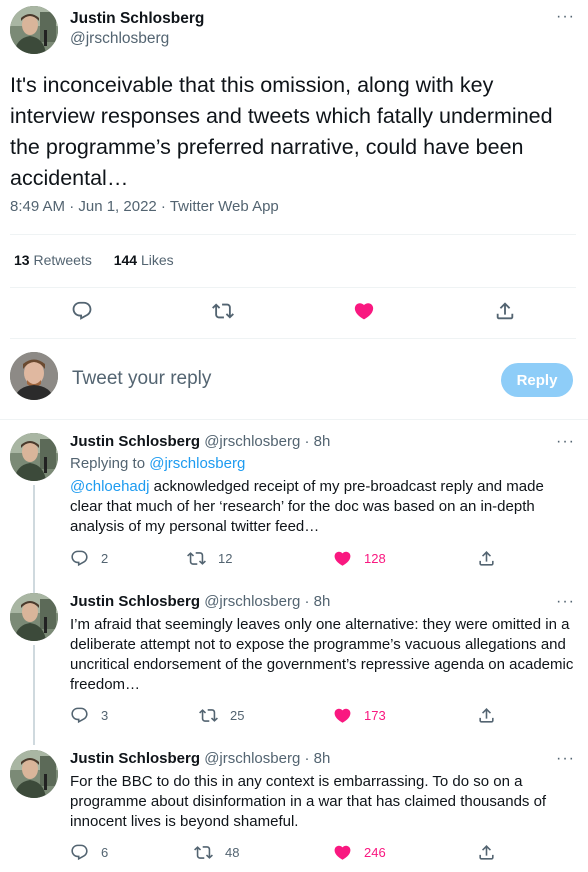 The height and width of the screenshot is (872, 588). I want to click on likes-stat: 144 Likes, so click(144, 260).